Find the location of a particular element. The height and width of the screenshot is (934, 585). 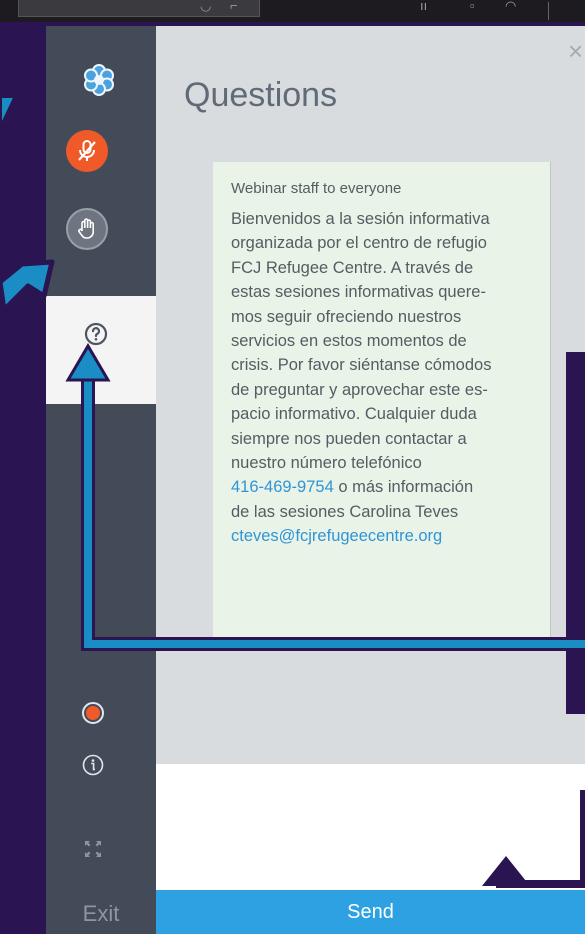

questions-icon is located at coordinates (96, 334).